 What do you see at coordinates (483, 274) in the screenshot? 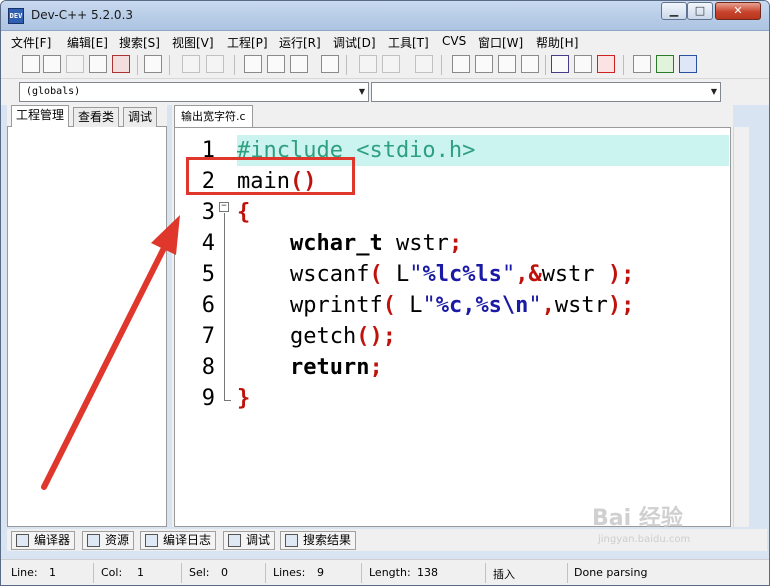
I see `code-line: wscanf( L"%lc%ls",&wstr );` at bounding box center [483, 274].